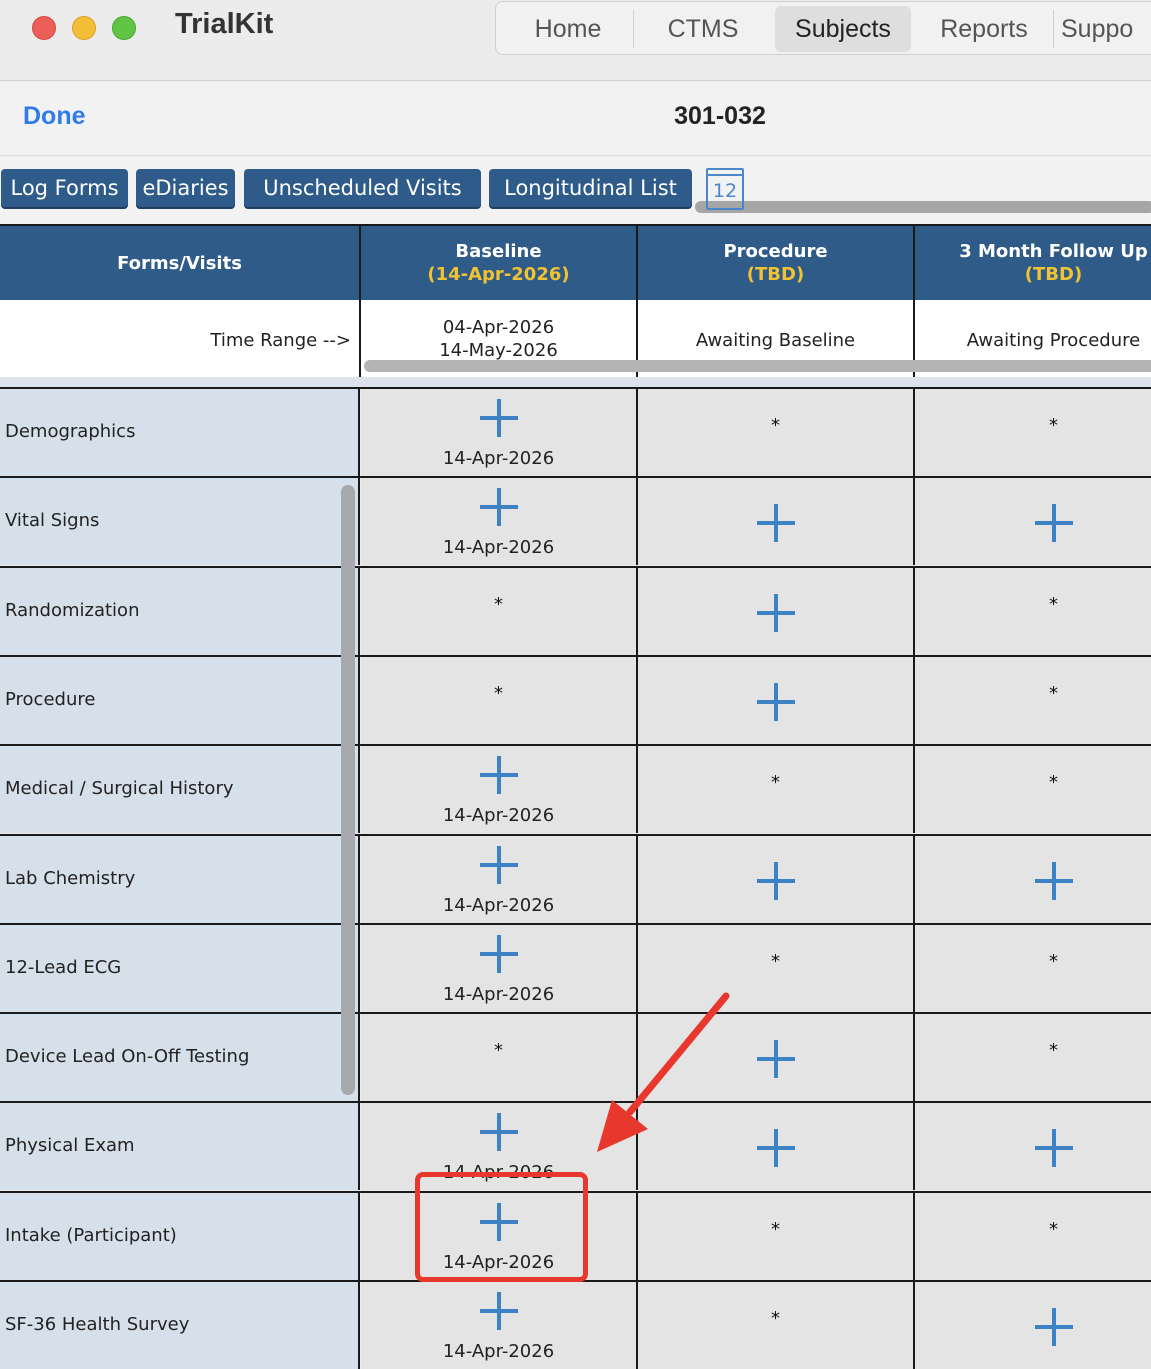  I want to click on visit-date: (TBD), so click(1053, 274).